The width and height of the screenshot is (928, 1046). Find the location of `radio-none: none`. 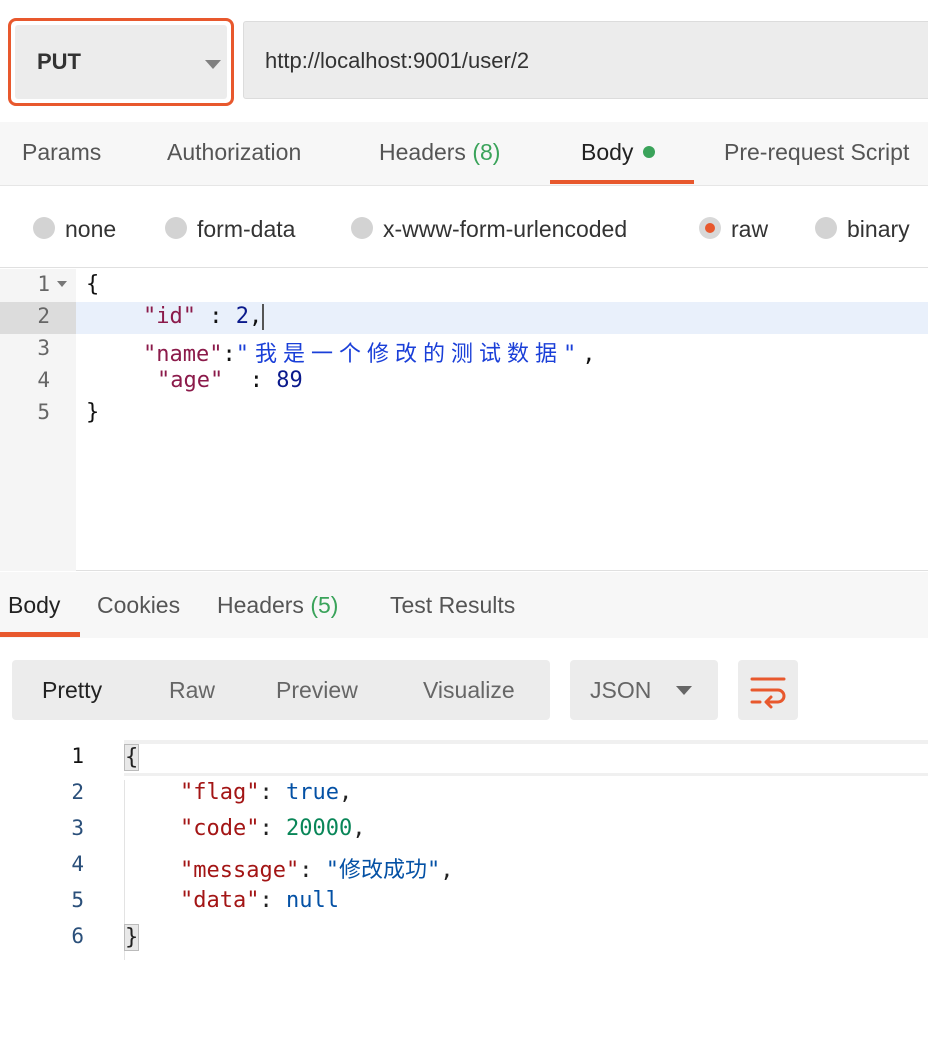

radio-none: none is located at coordinates (74, 229).